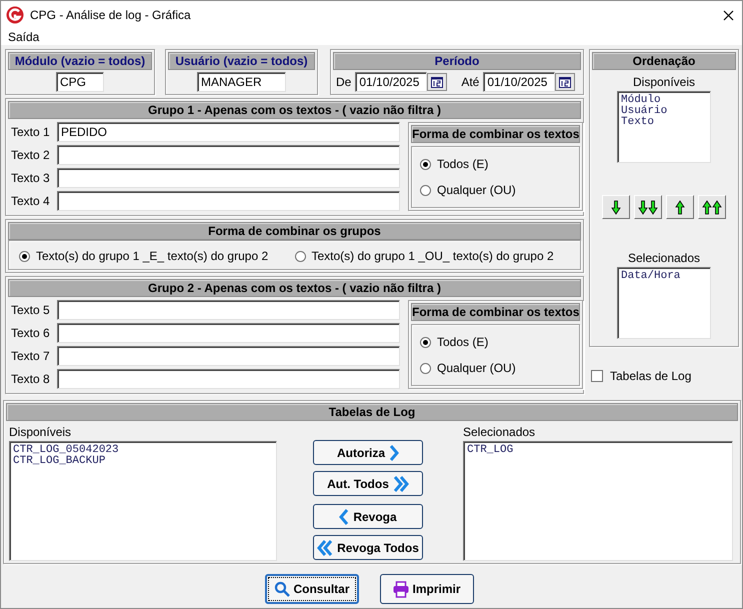 Image resolution: width=743 pixels, height=609 pixels. What do you see at coordinates (143, 450) in the screenshot?
I see `list-item: CTR_LOG_05042023` at bounding box center [143, 450].